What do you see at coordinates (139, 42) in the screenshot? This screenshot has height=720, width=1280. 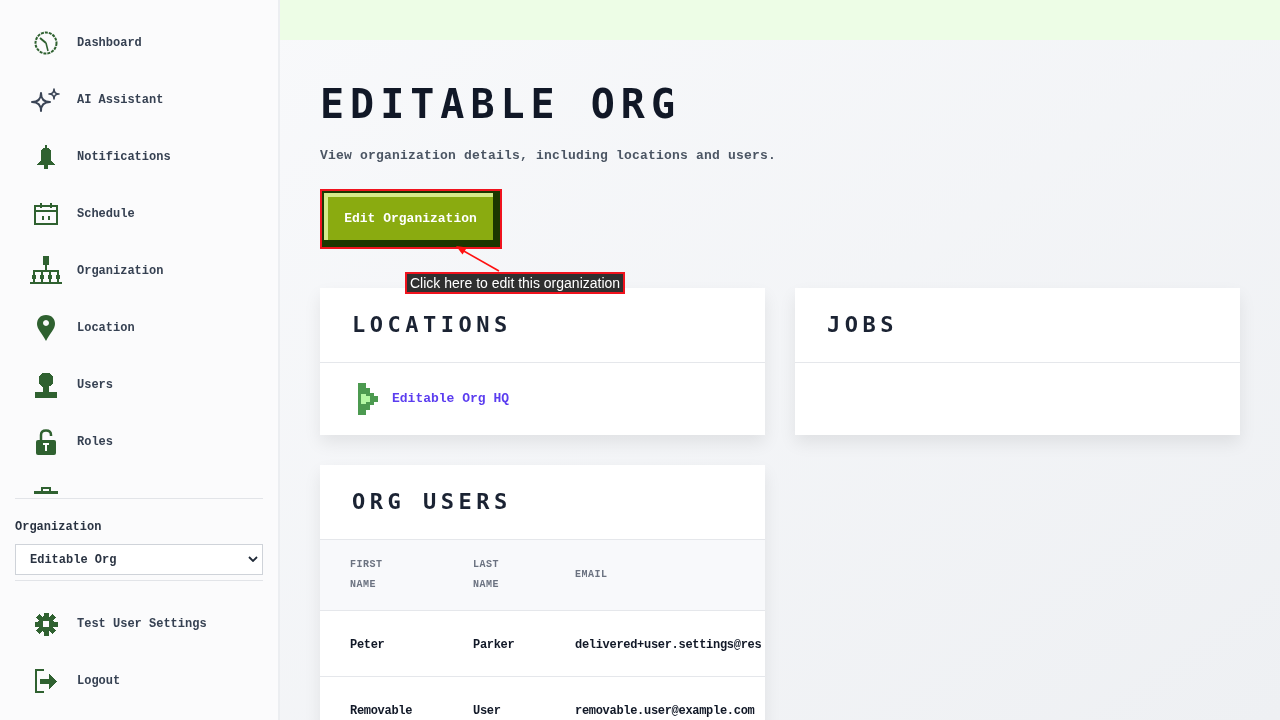 I see `nav-item: Dashboard` at bounding box center [139, 42].